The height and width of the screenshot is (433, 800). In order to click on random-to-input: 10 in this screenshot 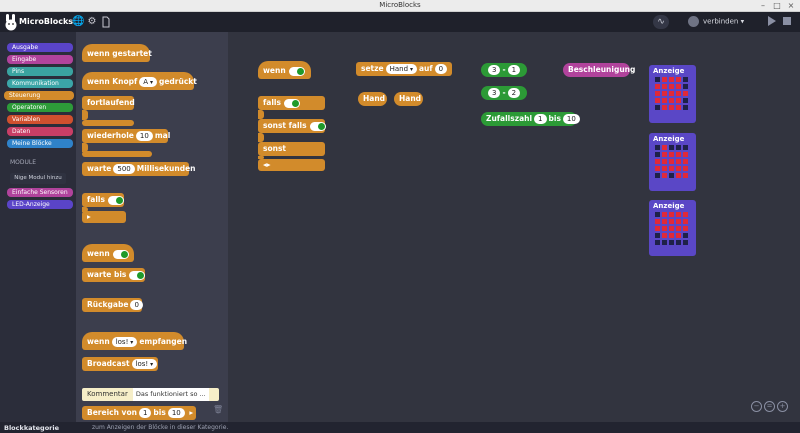, I will do `click(571, 119)`.